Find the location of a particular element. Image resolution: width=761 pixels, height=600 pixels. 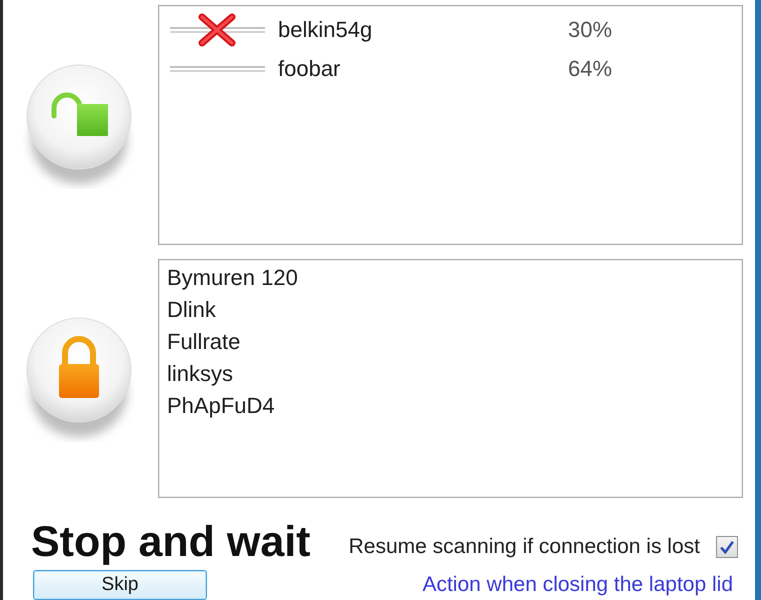

skip-button: Skip is located at coordinates (120, 585).